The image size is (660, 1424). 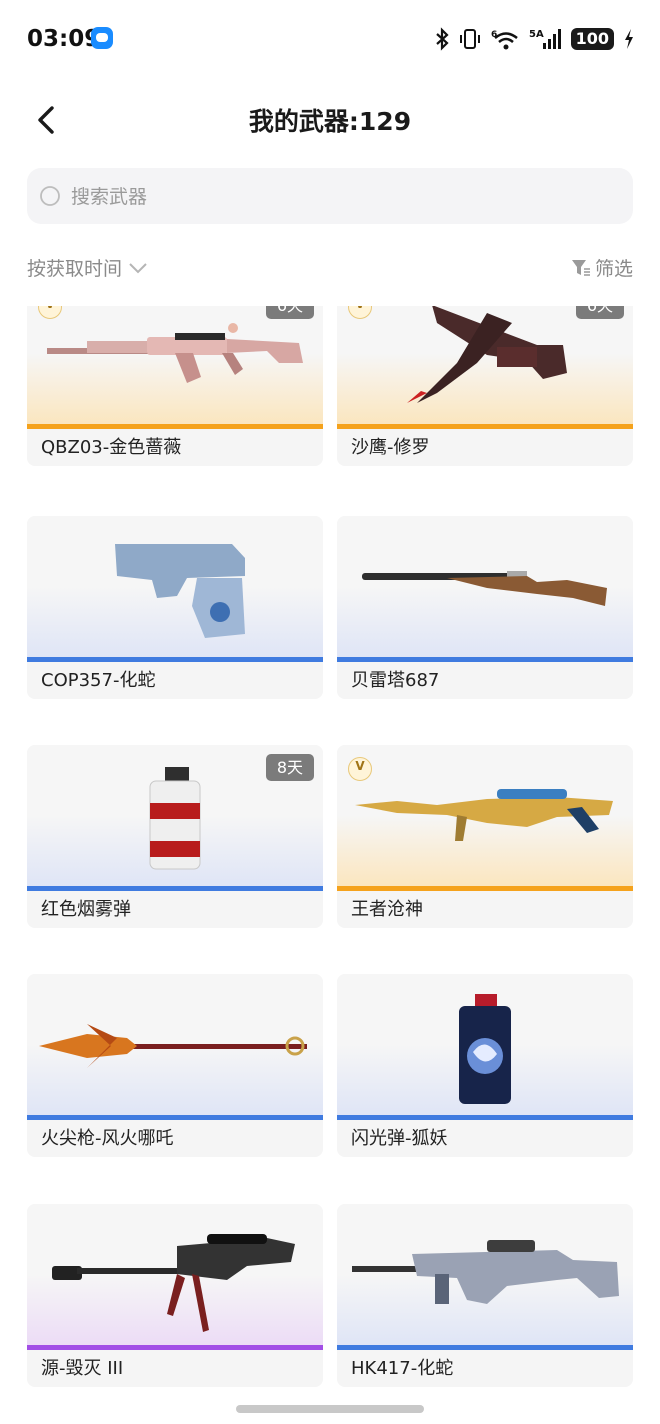 I want to click on days-badge: 8天, so click(x=289, y=767).